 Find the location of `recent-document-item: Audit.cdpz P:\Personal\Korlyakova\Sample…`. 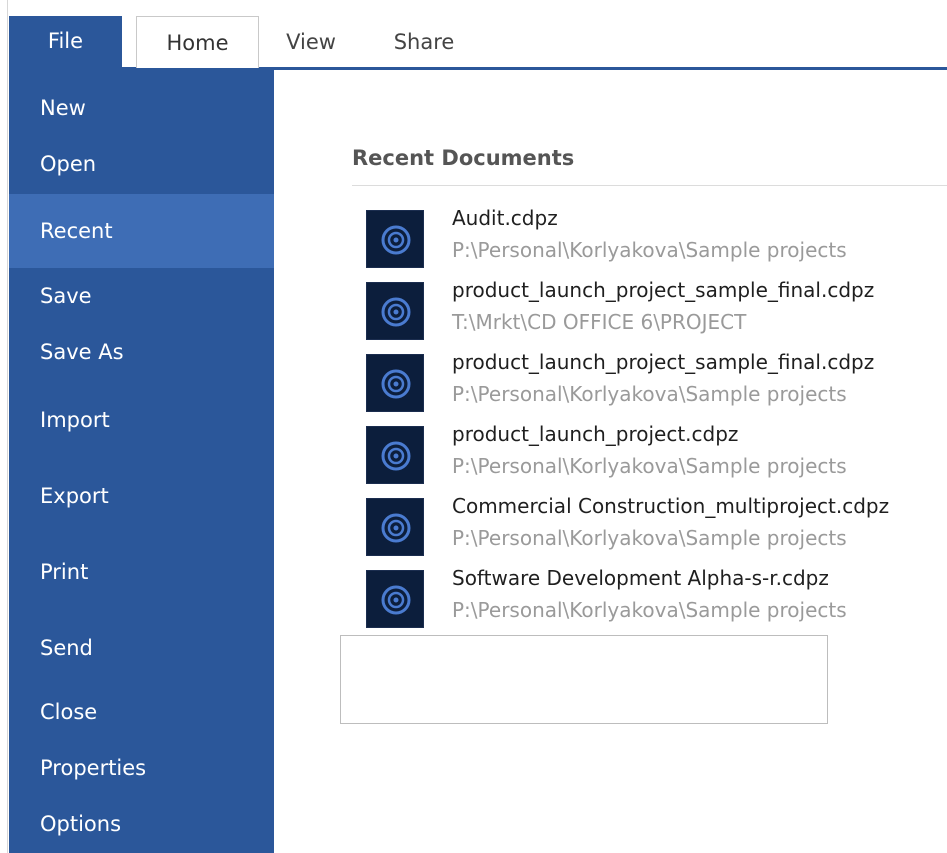

recent-document-item: Audit.cdpz P:\Personal\Korlyakova\Sample… is located at coordinates (656, 239).